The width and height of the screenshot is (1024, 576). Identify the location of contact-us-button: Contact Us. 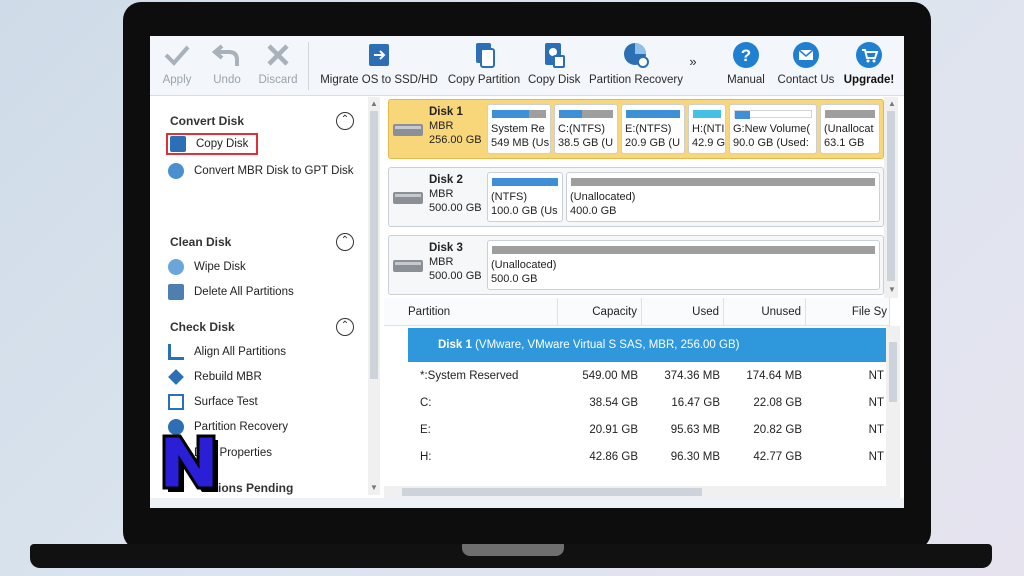
(806, 63).